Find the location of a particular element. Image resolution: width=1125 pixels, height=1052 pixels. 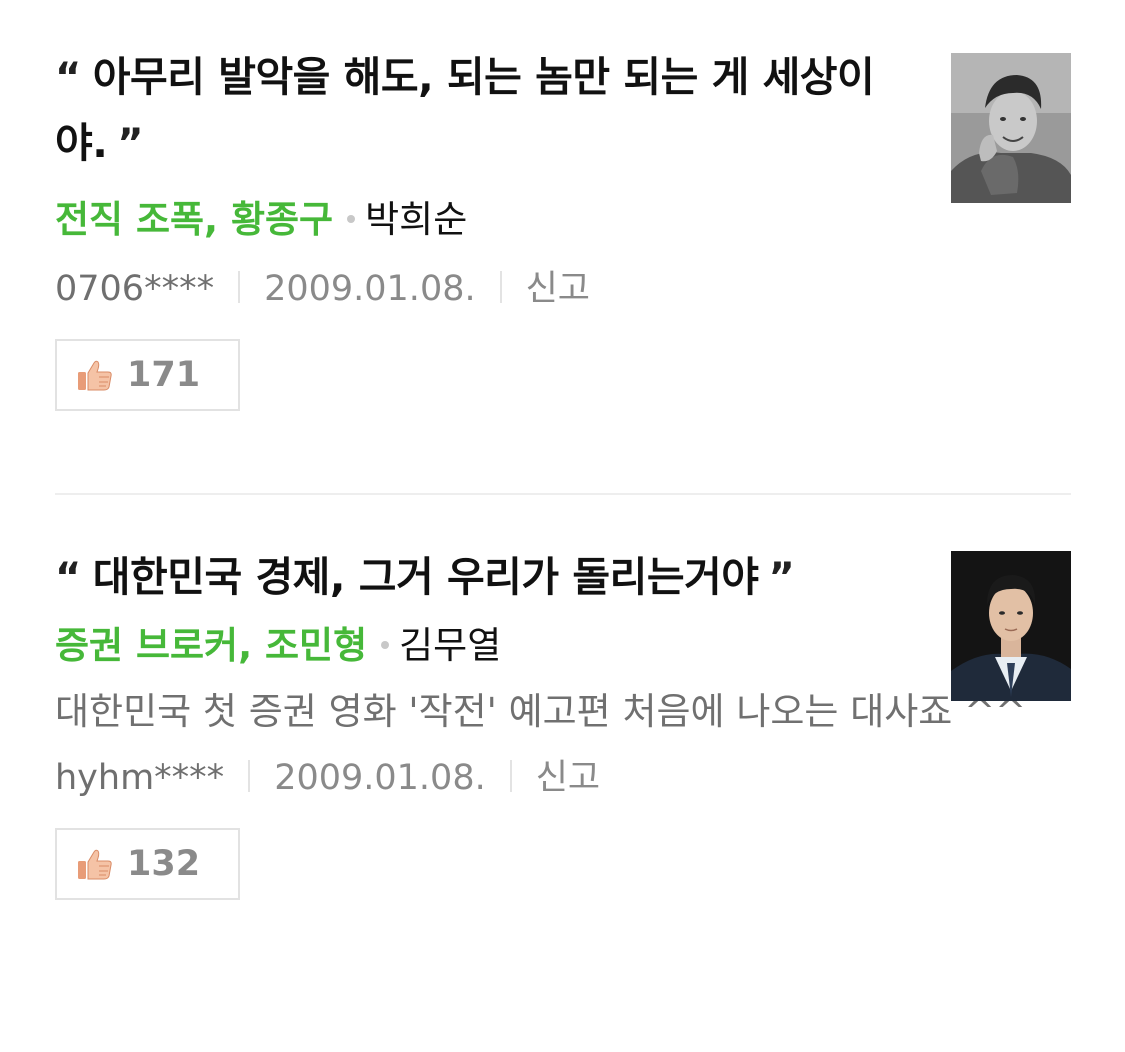

comment-text: 대한민국 첫 증권 영화 '작전' 예고편 처음에 나오는 대사죠 ^^ is located at coordinates (541, 711).